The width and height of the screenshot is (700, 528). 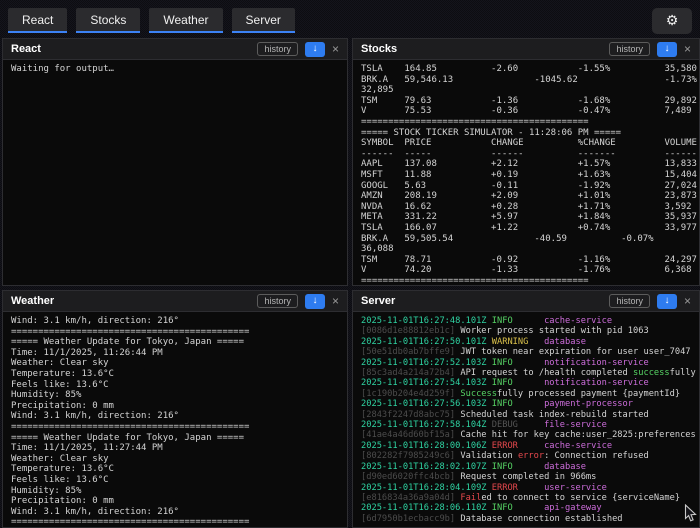 I want to click on panel-react-header: React history ↓ ×, so click(x=175, y=49).